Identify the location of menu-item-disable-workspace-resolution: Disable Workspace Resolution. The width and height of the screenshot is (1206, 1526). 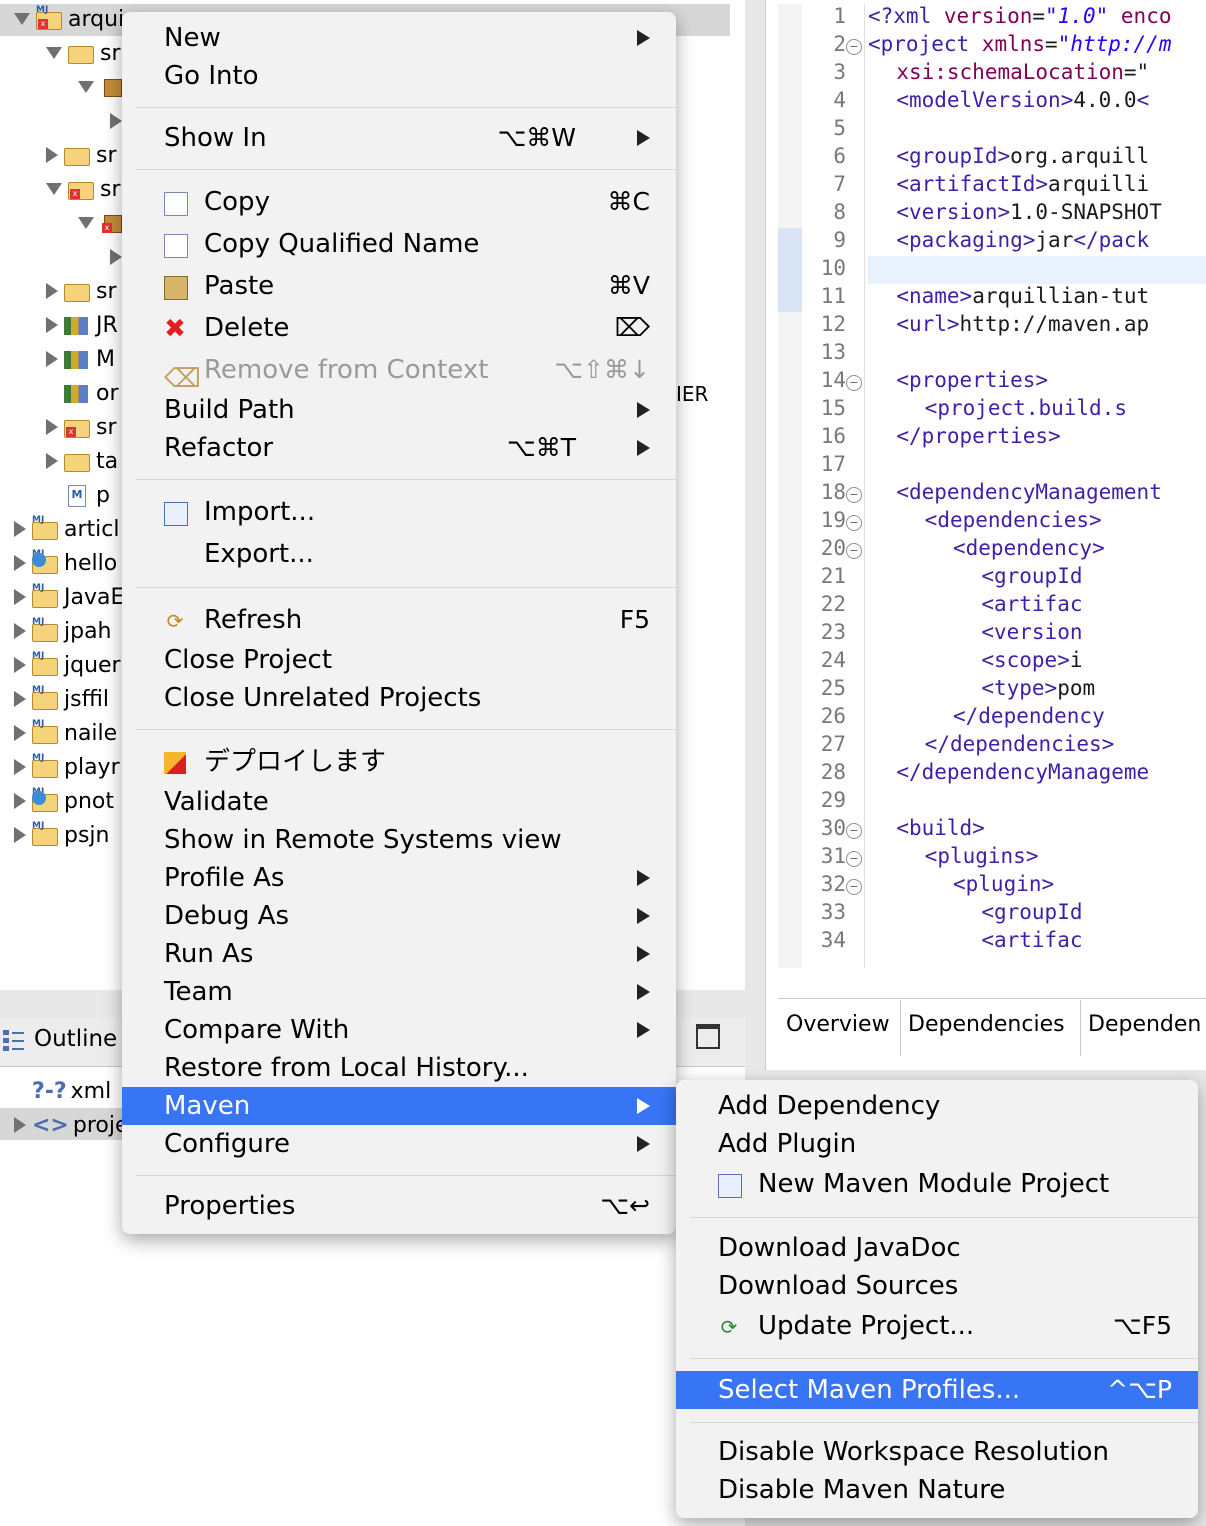
(937, 1452).